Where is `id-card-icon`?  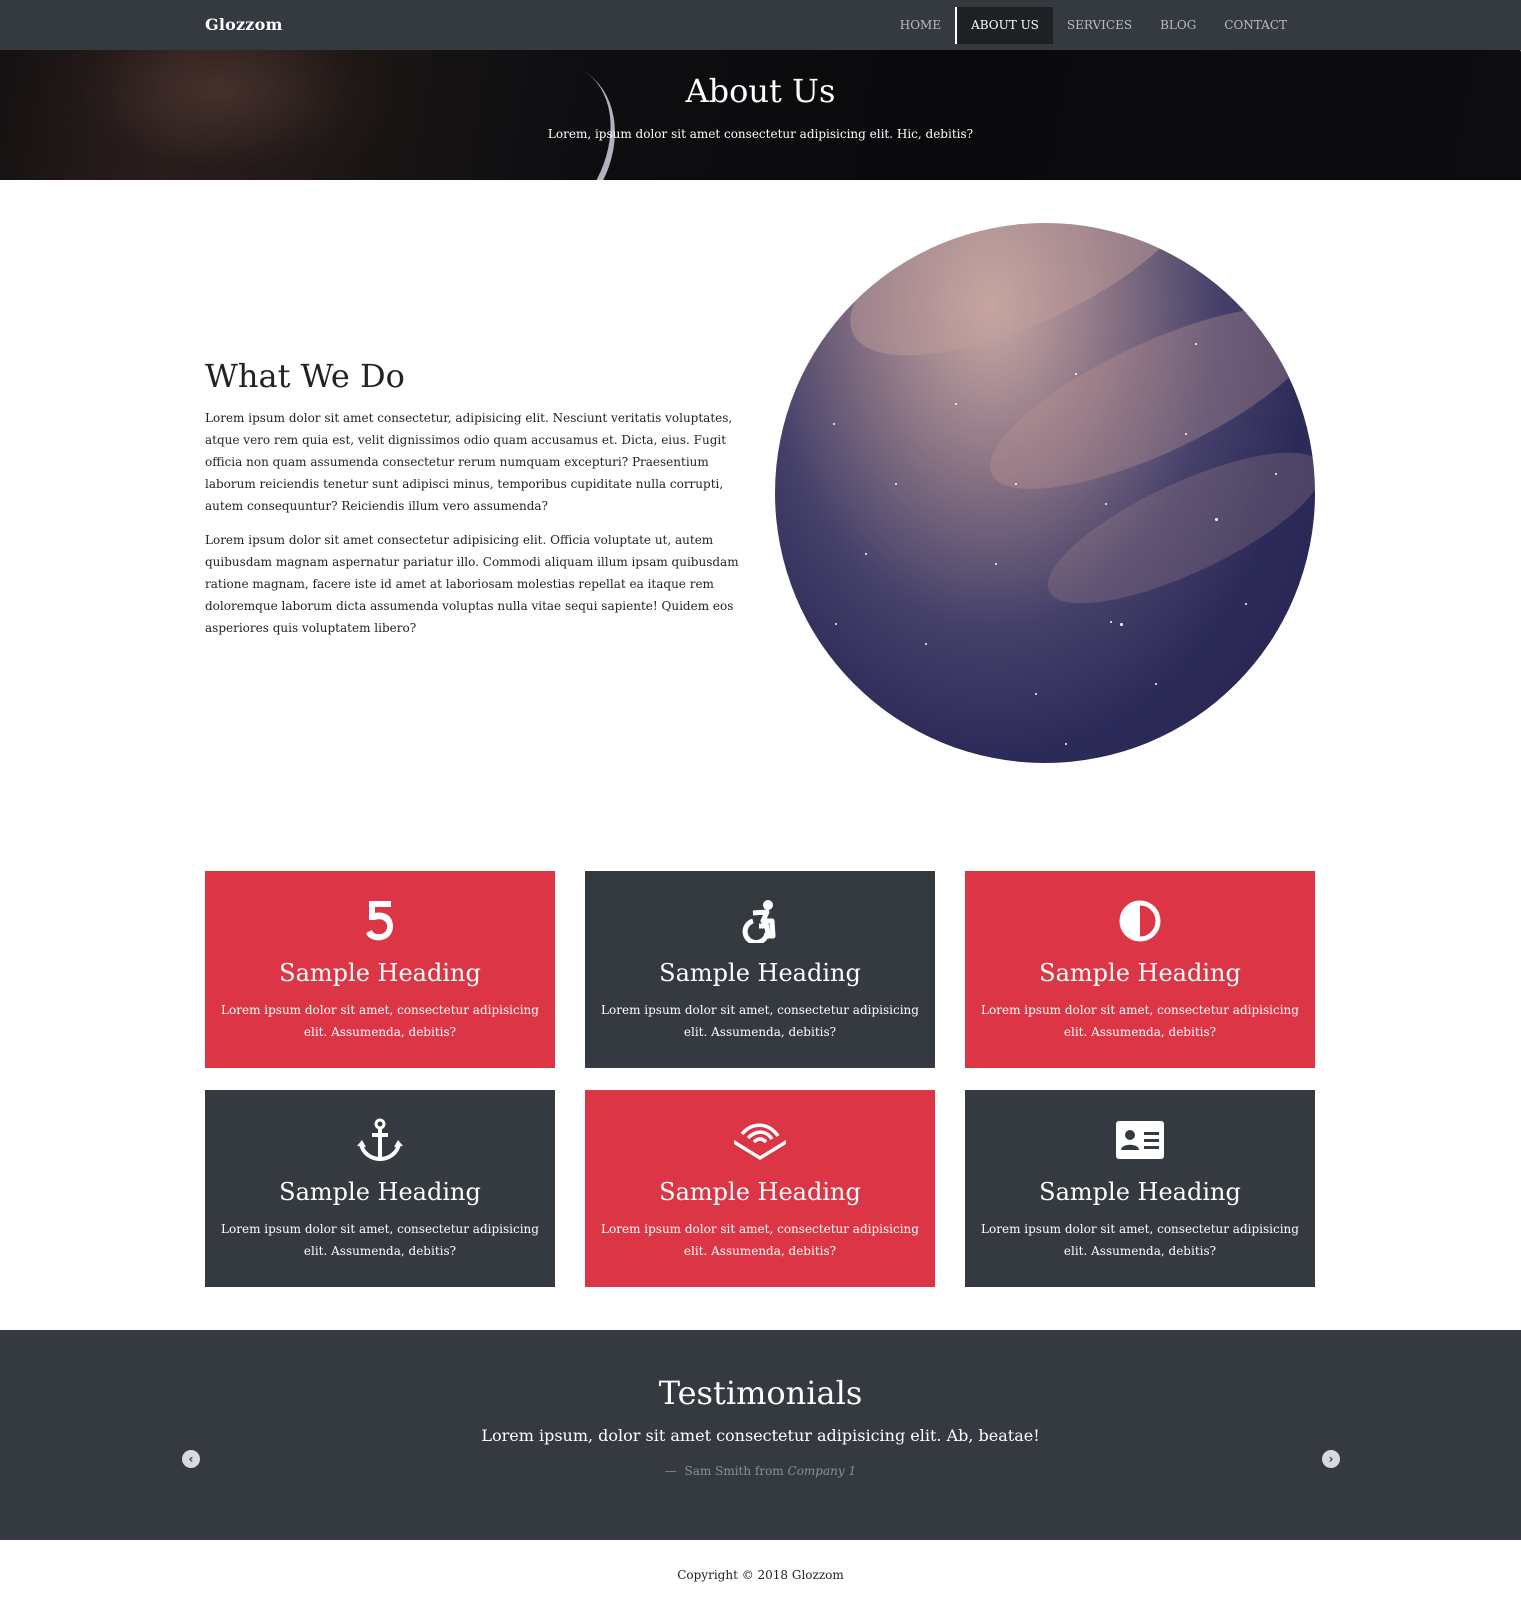
id-card-icon is located at coordinates (1140, 1141).